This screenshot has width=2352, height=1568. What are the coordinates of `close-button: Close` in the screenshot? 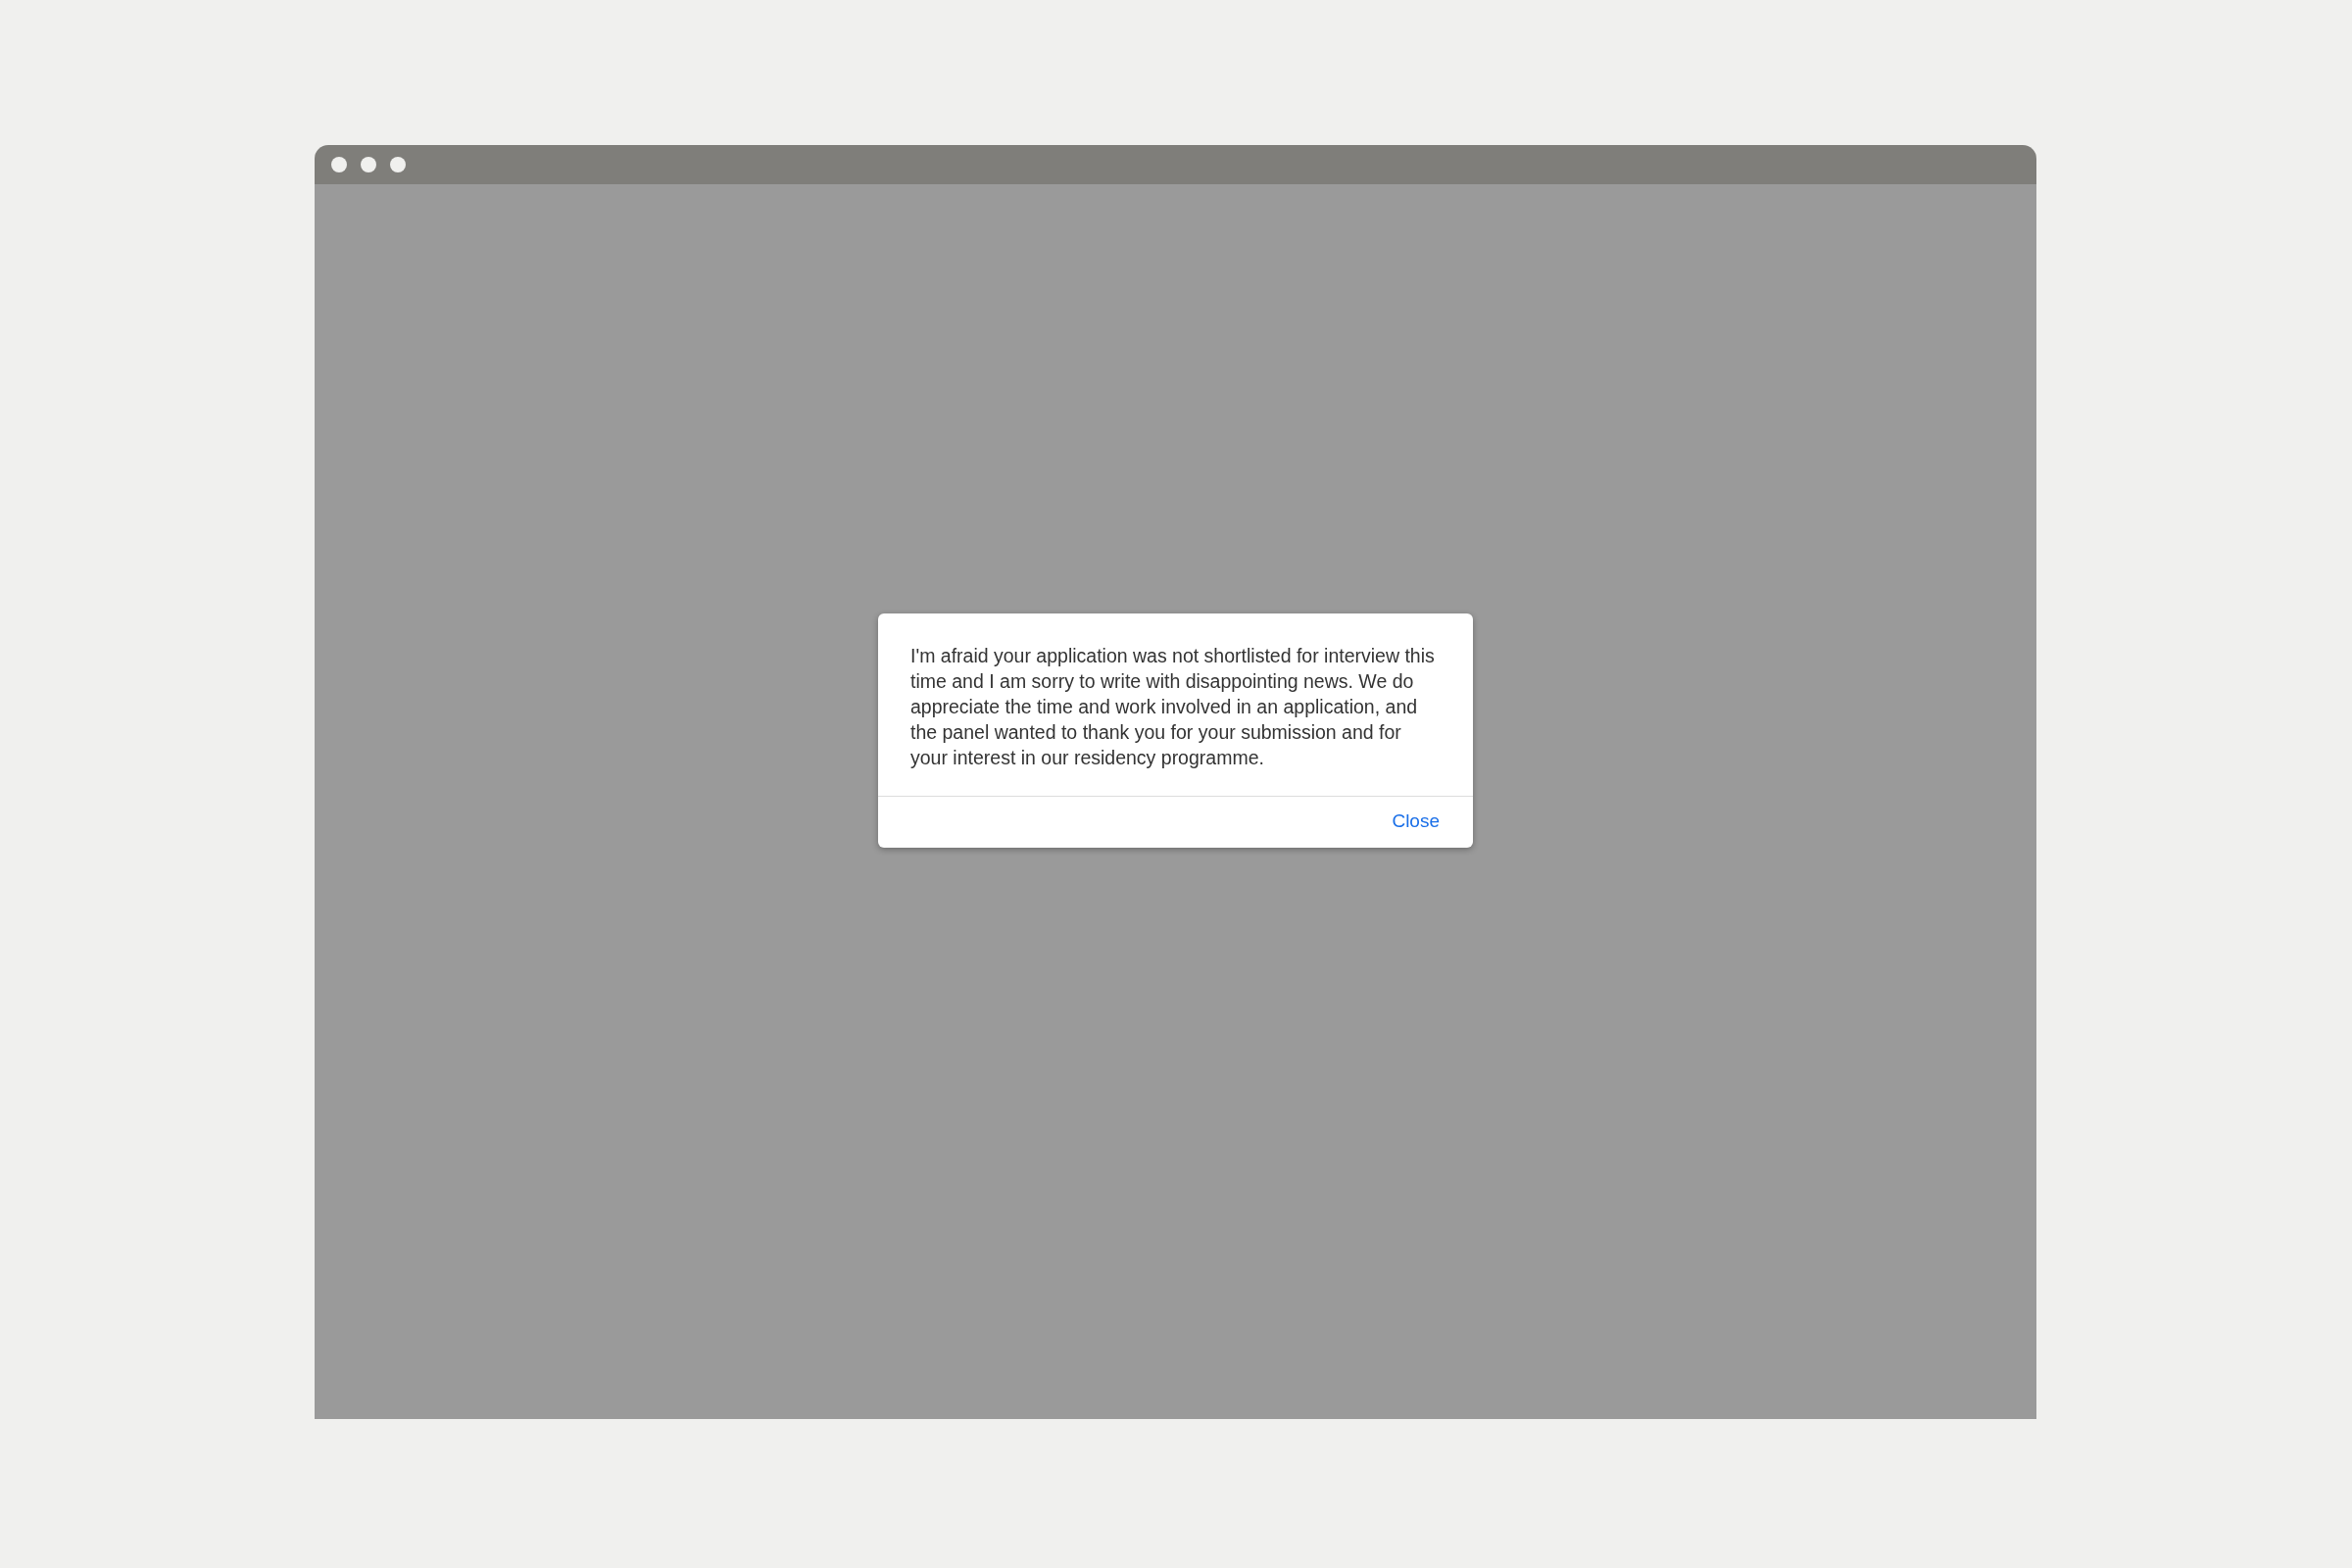 It's located at (1416, 821).